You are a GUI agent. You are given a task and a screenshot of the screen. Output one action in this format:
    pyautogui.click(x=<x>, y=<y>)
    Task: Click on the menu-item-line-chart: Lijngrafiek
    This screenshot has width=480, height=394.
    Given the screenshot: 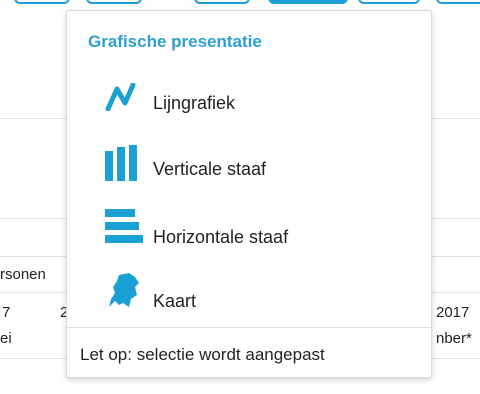 What is the action you would take?
    pyautogui.click(x=255, y=102)
    